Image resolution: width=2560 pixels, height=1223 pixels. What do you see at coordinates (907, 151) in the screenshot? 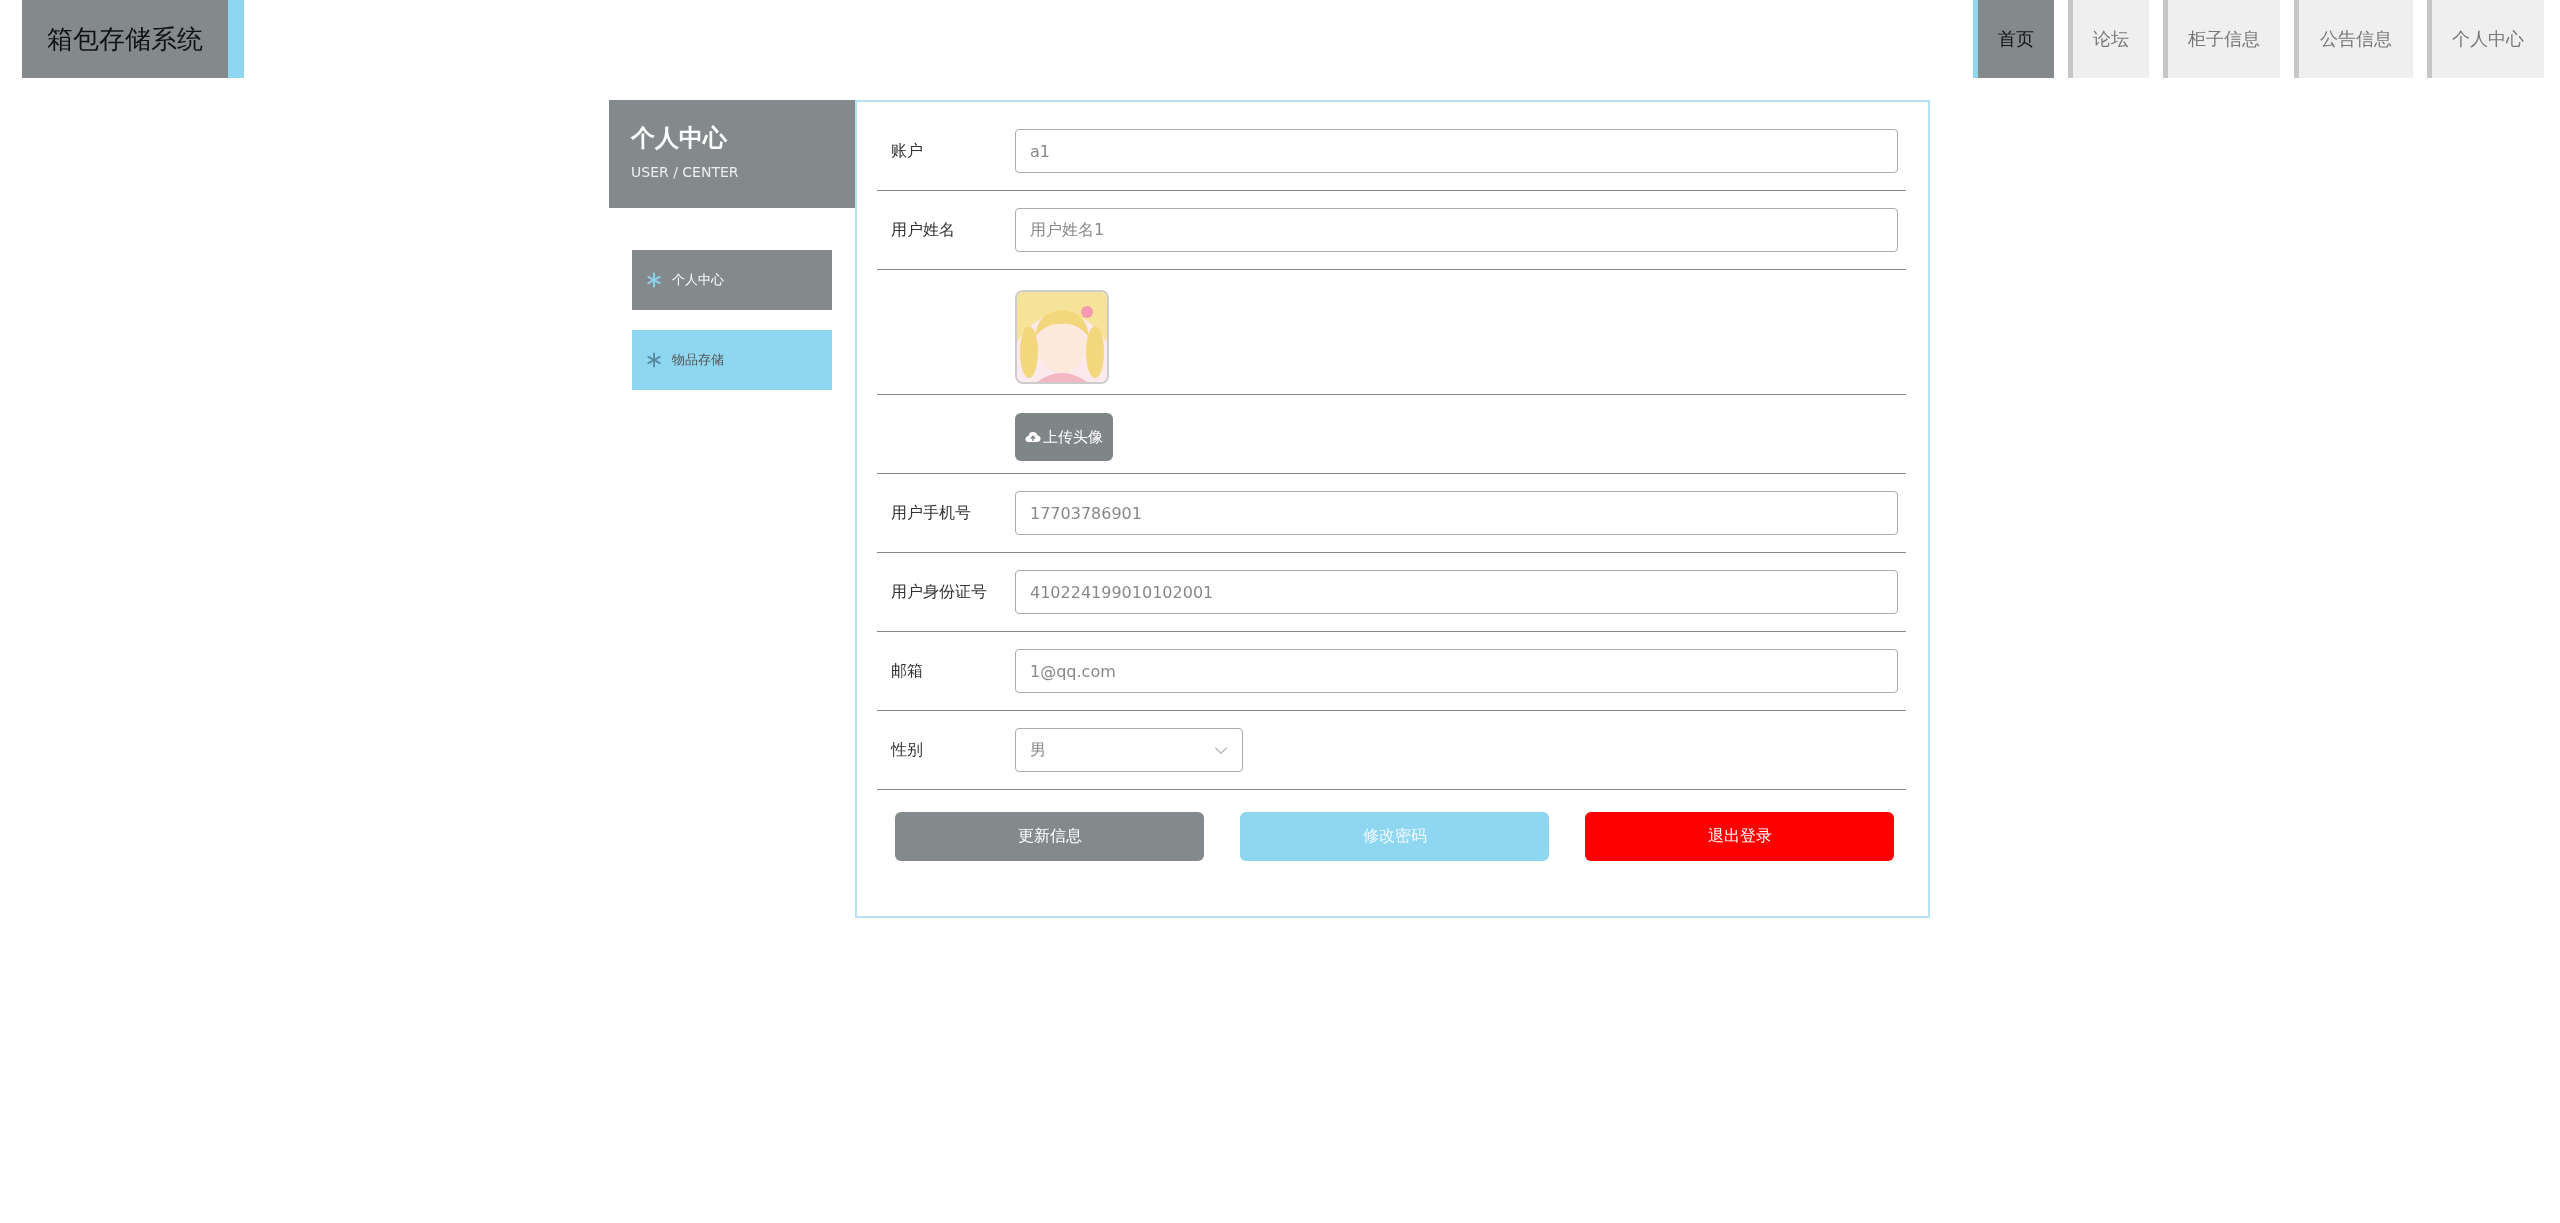
I see `field-label: 账户` at bounding box center [907, 151].